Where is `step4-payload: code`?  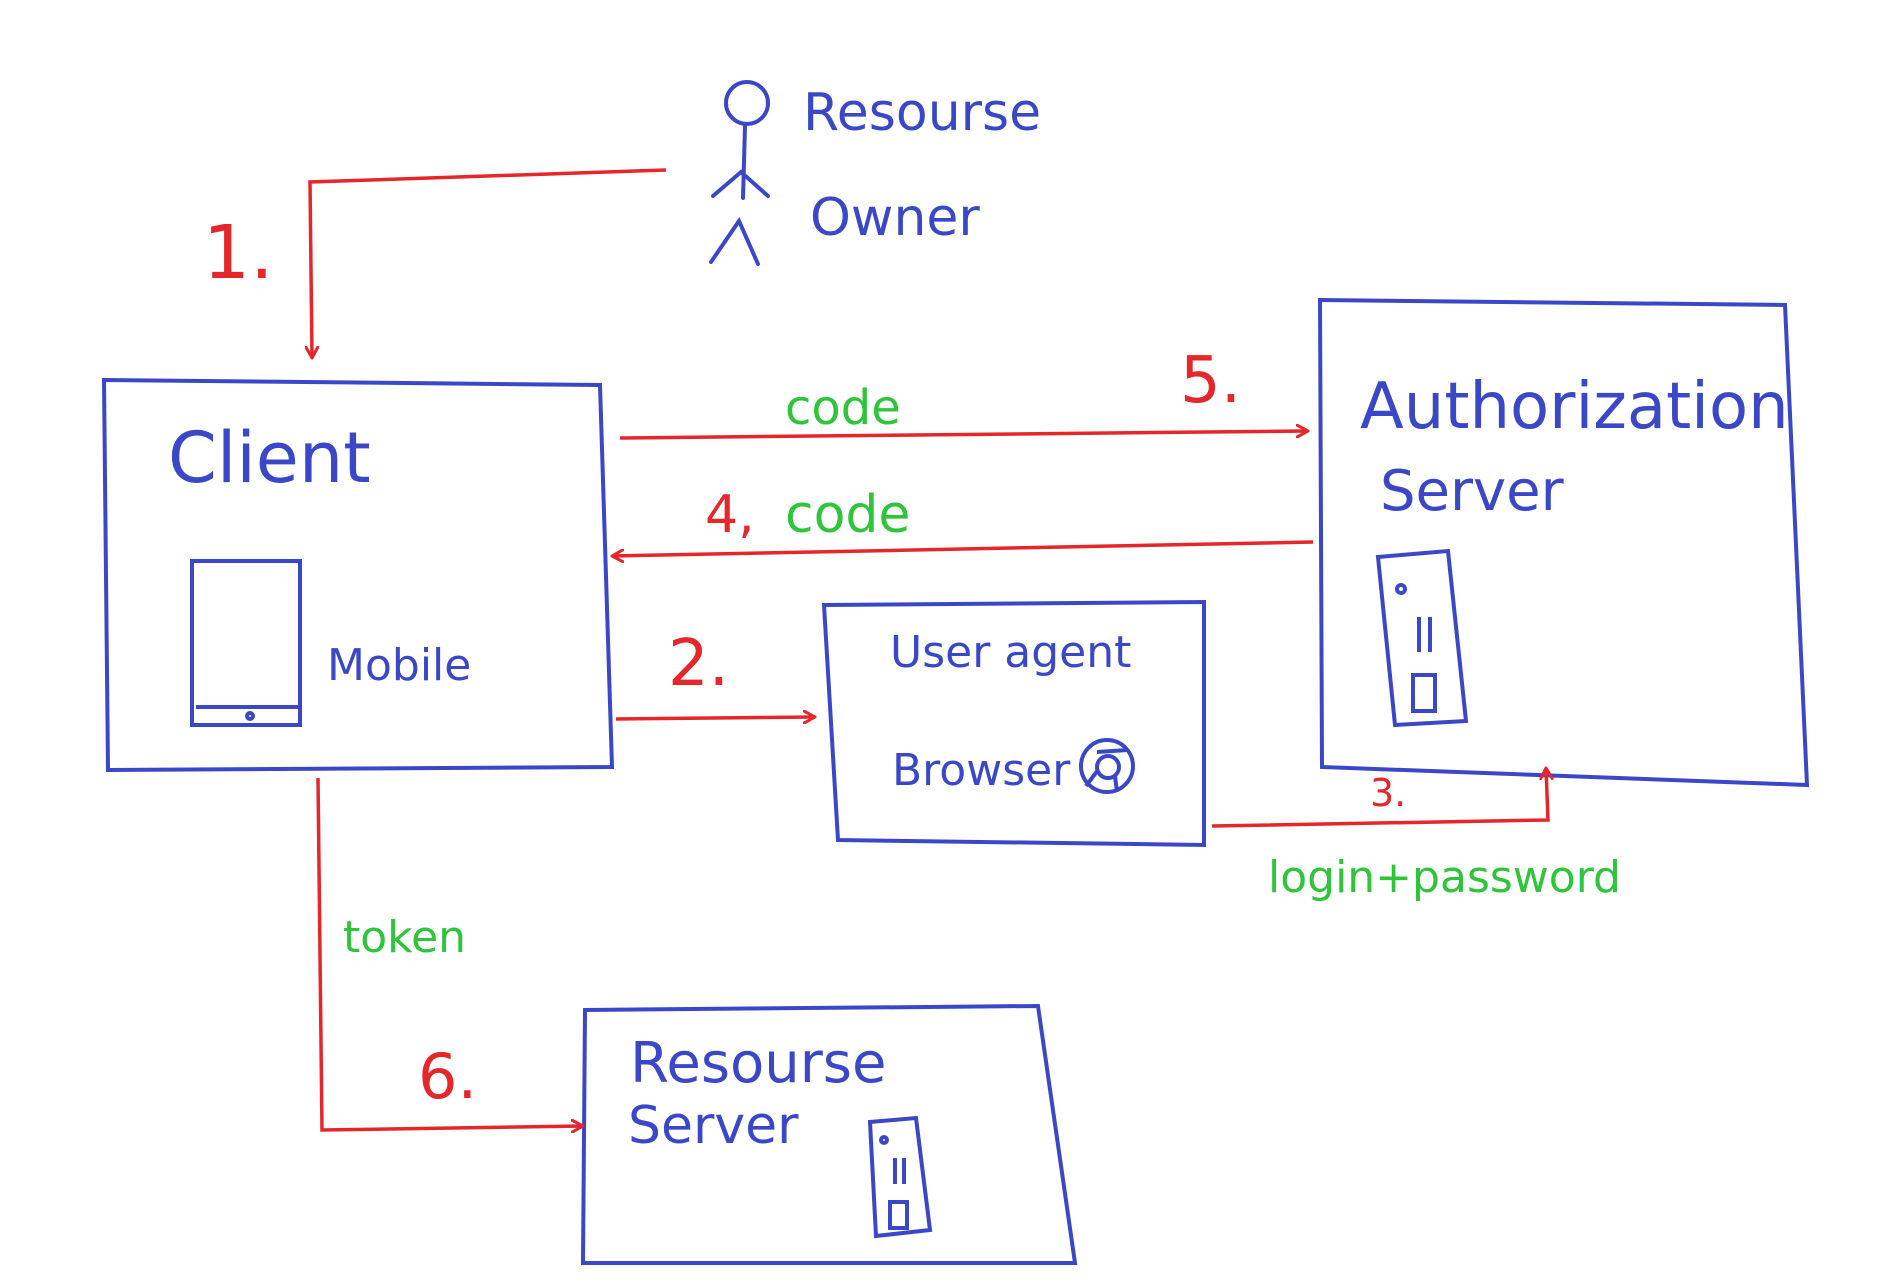
step4-payload: code is located at coordinates (847, 515).